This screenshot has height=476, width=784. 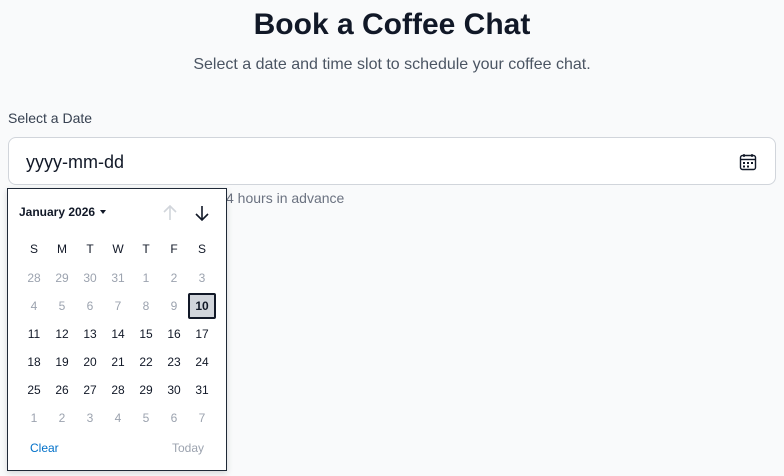 What do you see at coordinates (75, 162) in the screenshot?
I see `date-input-value: yyyy-mm-dd` at bounding box center [75, 162].